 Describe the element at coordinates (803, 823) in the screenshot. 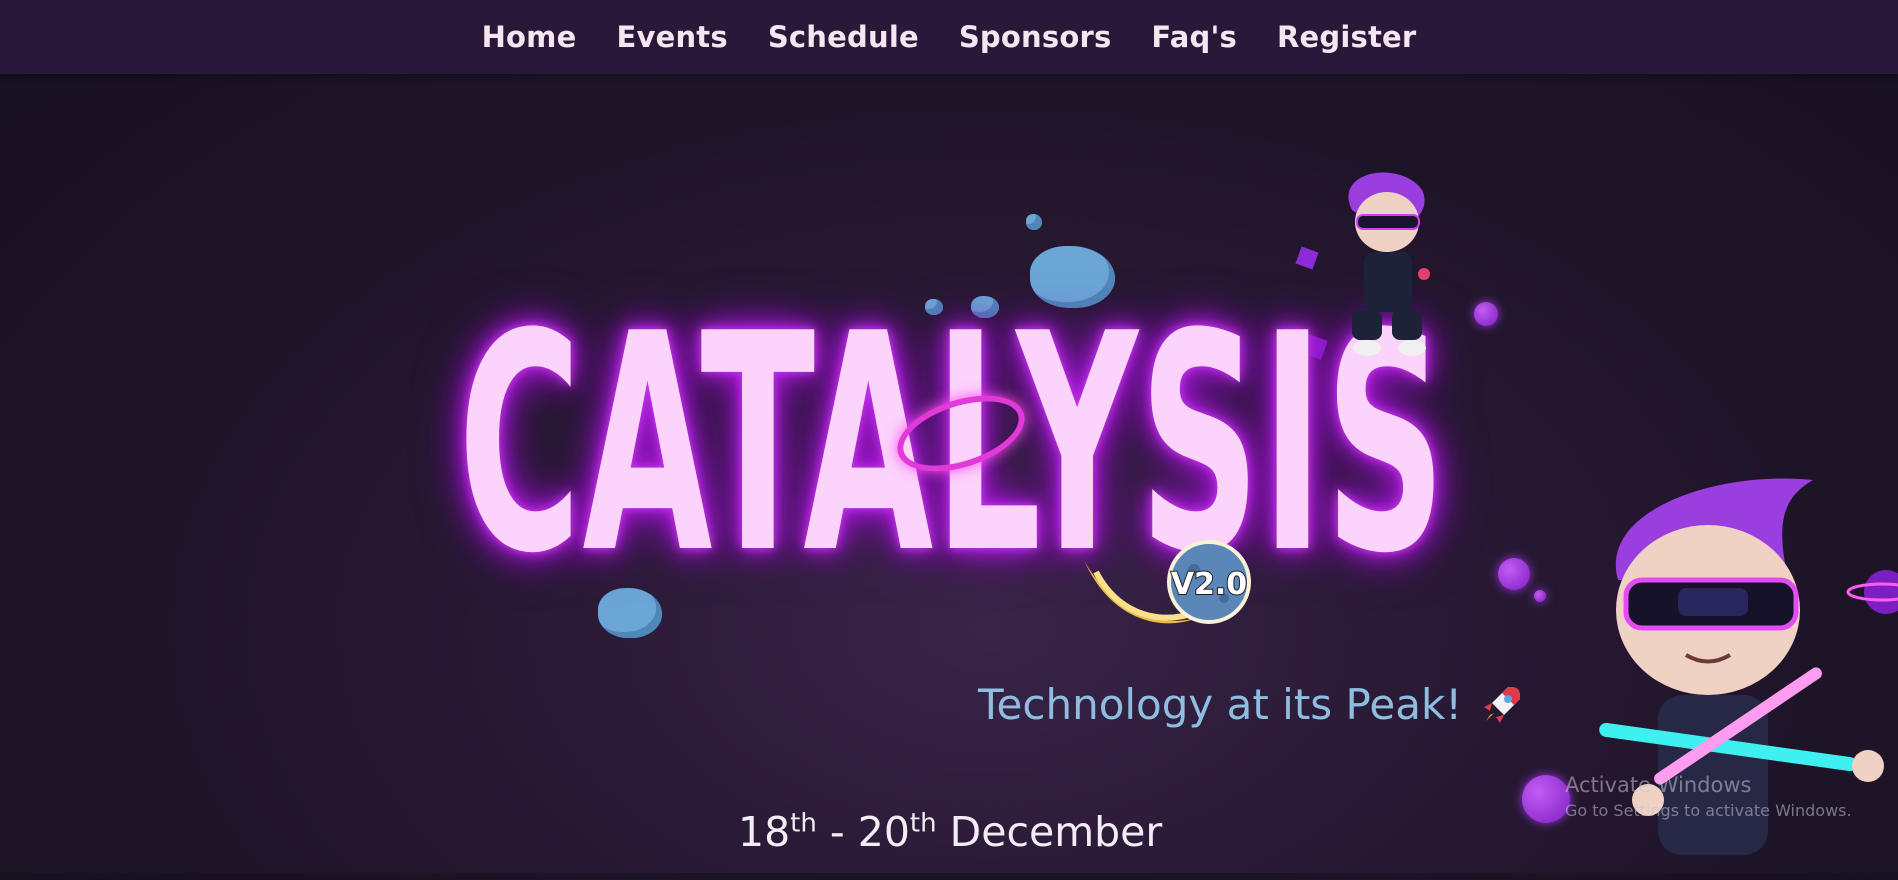

I see `start-suffix: th` at that location.